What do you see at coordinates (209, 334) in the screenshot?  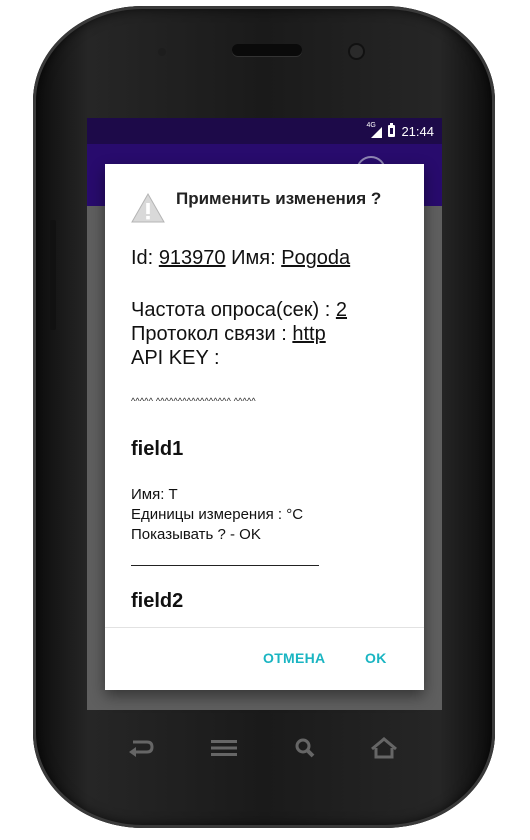 I see `protocol-label: Протокол связи :` at bounding box center [209, 334].